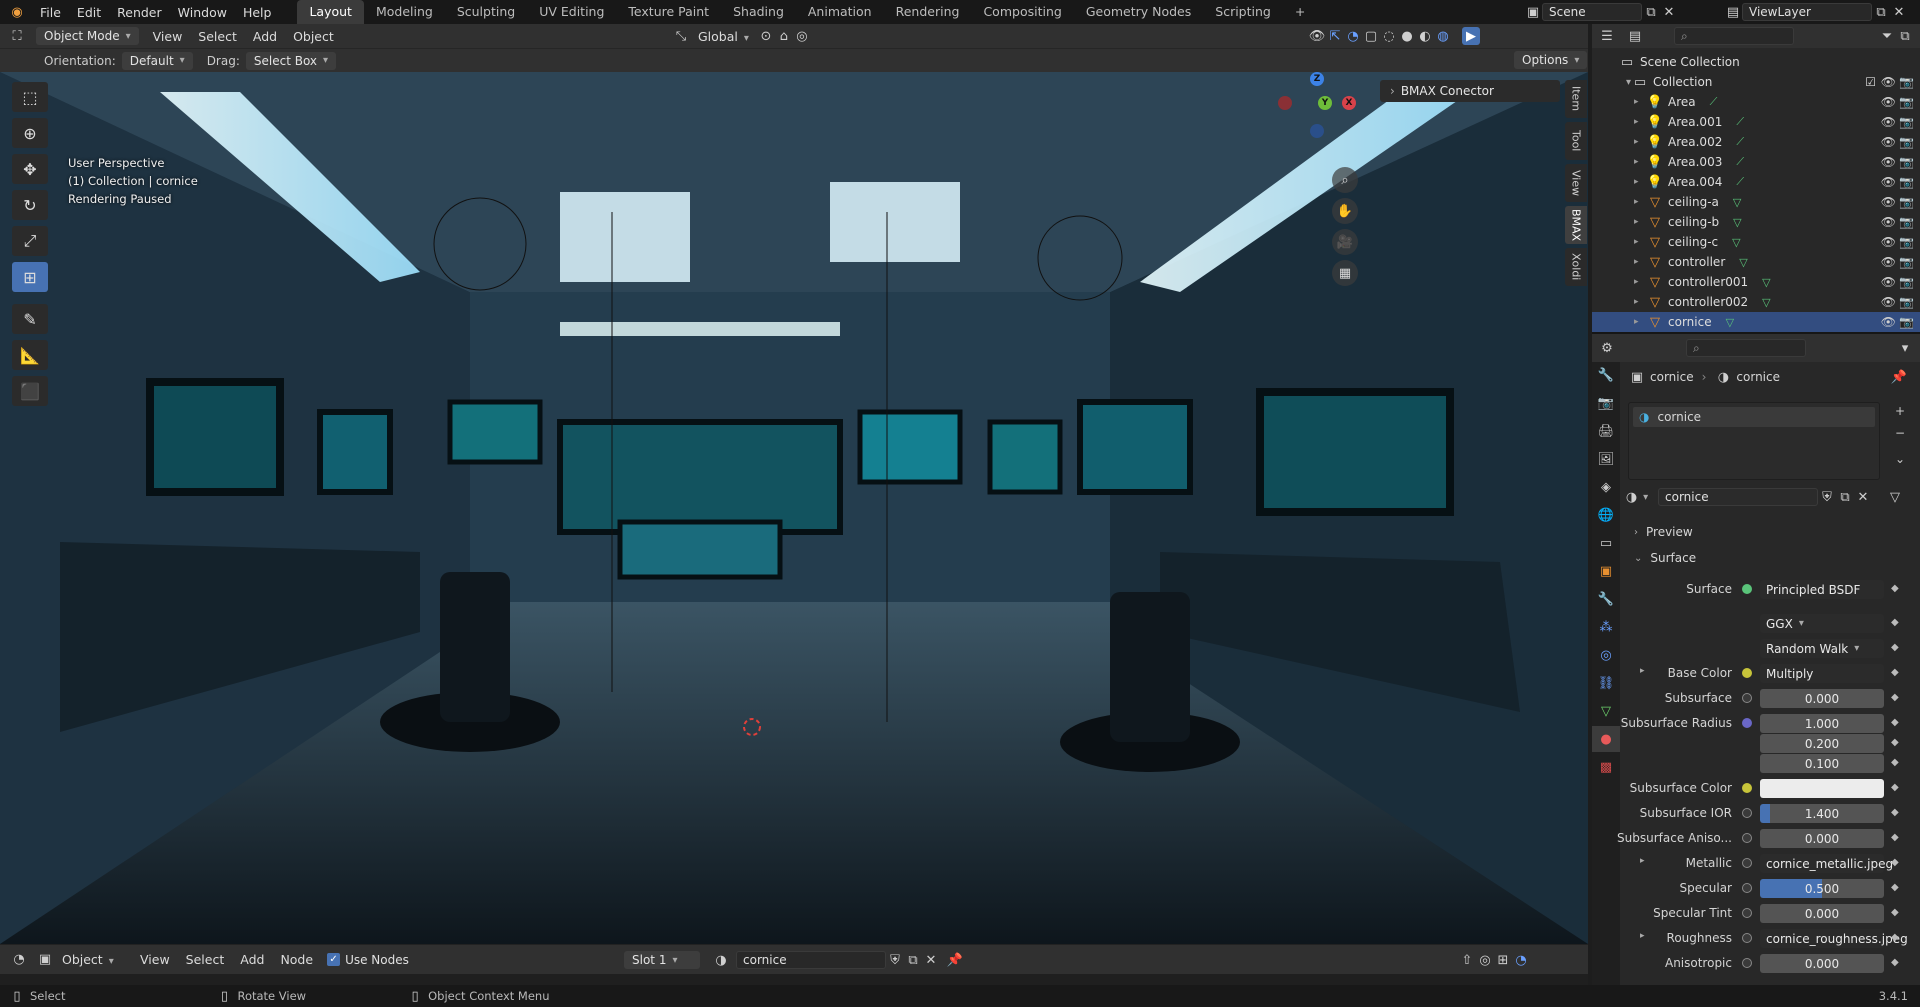 This screenshot has width=1920, height=1007. What do you see at coordinates (1766, 282) in the screenshot?
I see `mesh-data-icon: ▽` at bounding box center [1766, 282].